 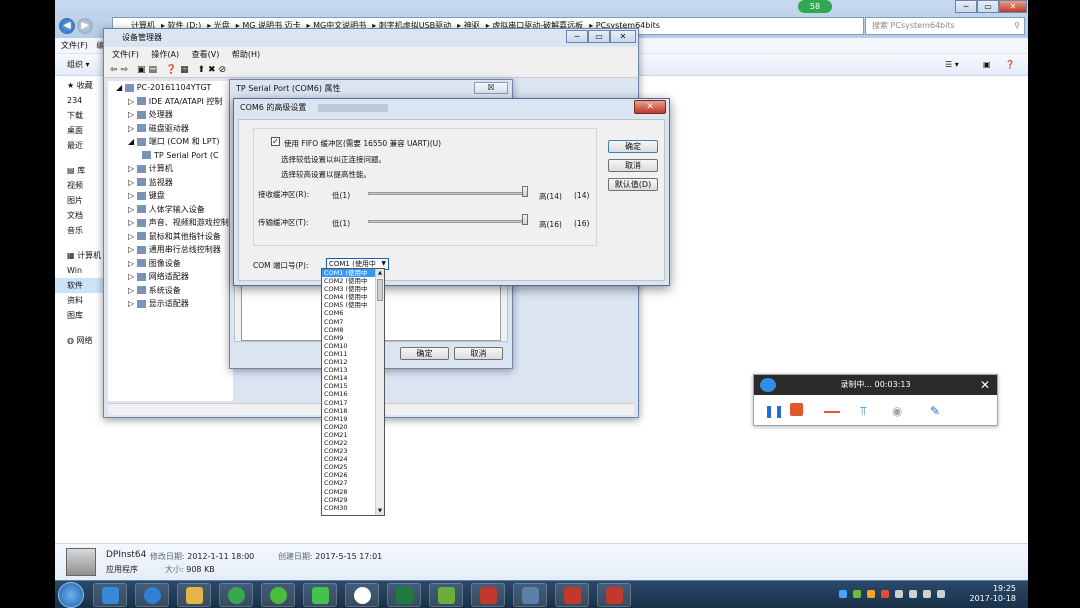 What do you see at coordinates (897, 411) in the screenshot?
I see `webcam-icon: ◉` at bounding box center [897, 411].